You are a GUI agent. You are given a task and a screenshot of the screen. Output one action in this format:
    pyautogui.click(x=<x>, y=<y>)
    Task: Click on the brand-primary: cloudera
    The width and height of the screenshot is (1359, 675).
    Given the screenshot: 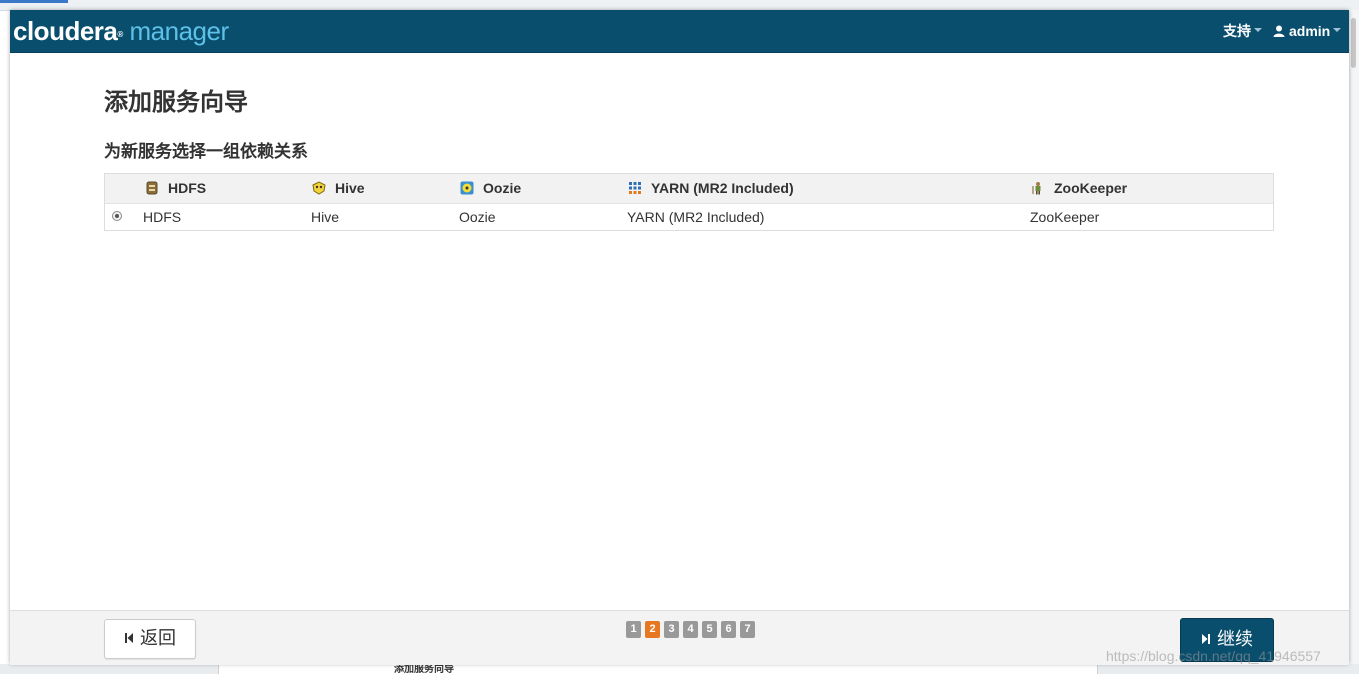 What is the action you would take?
    pyautogui.click(x=65, y=31)
    